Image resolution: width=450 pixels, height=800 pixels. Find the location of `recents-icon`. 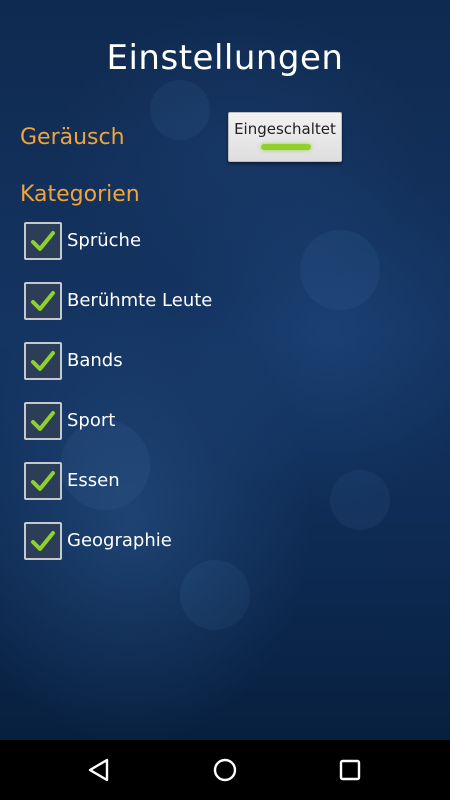

recents-icon is located at coordinates (350, 770).